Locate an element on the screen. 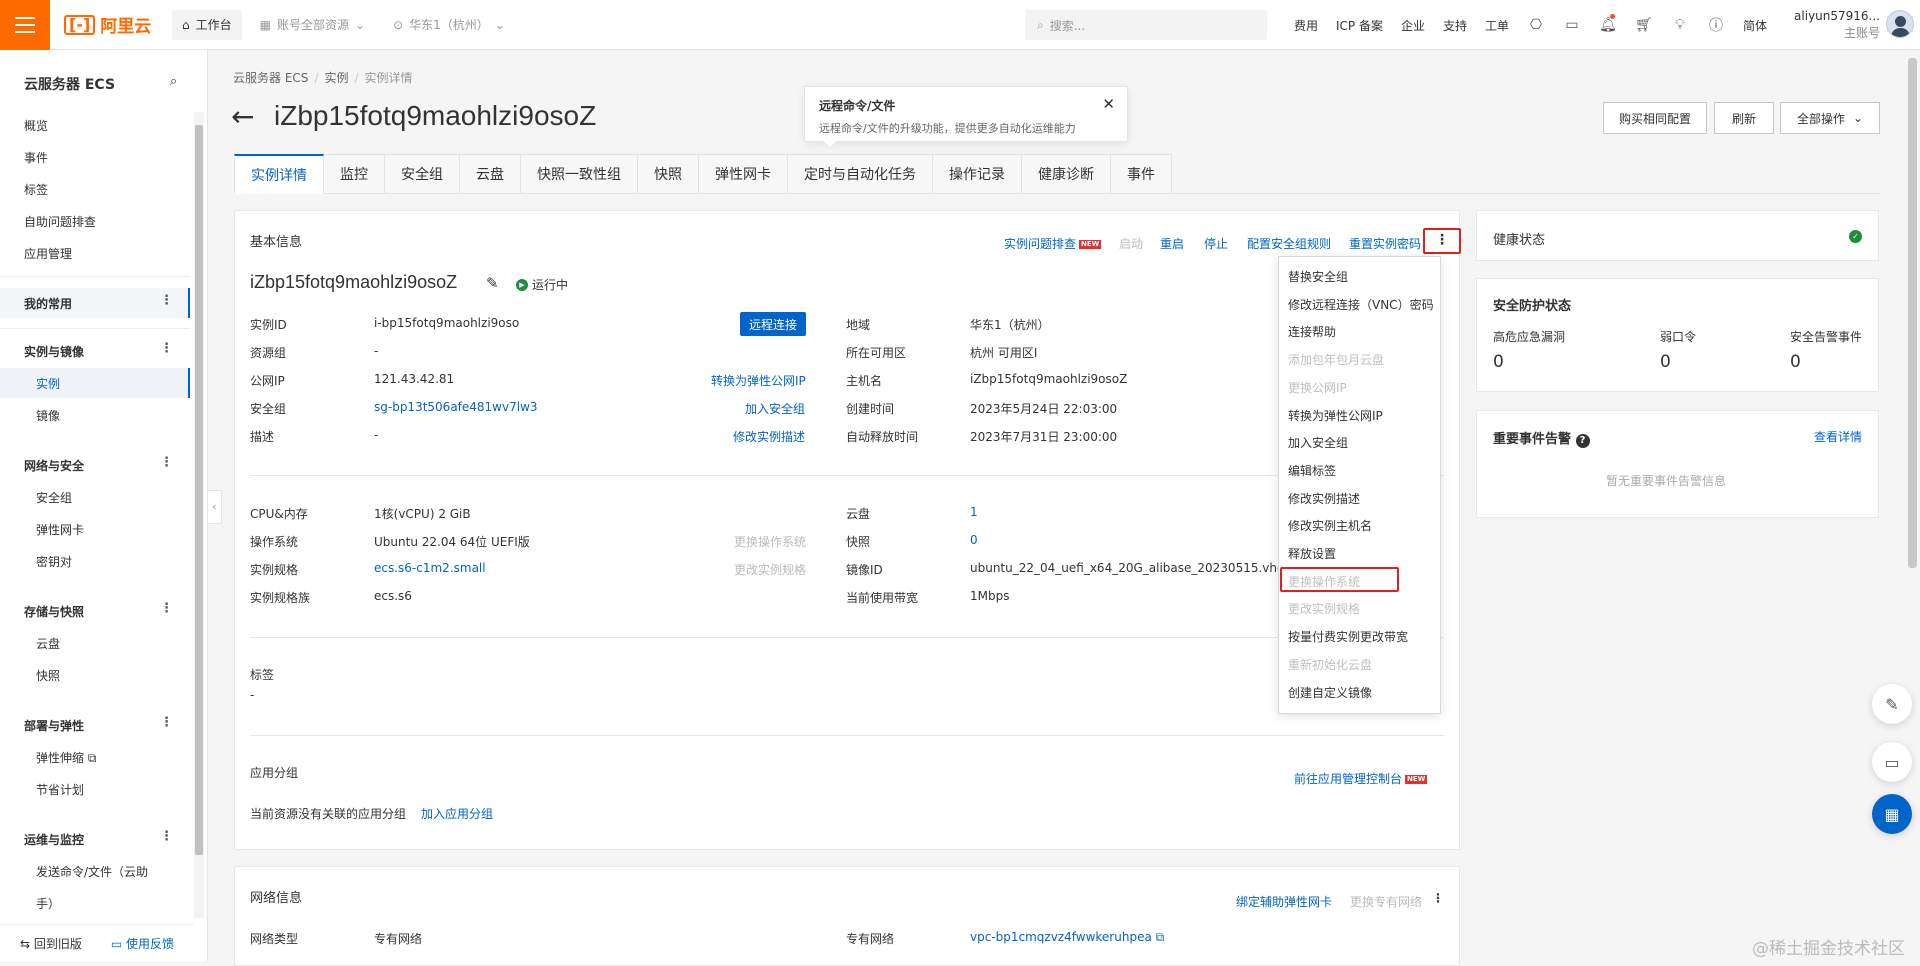 This screenshot has width=1920, height=966. tab-snapshot-consistency: 快照一致性组 is located at coordinates (579, 174).